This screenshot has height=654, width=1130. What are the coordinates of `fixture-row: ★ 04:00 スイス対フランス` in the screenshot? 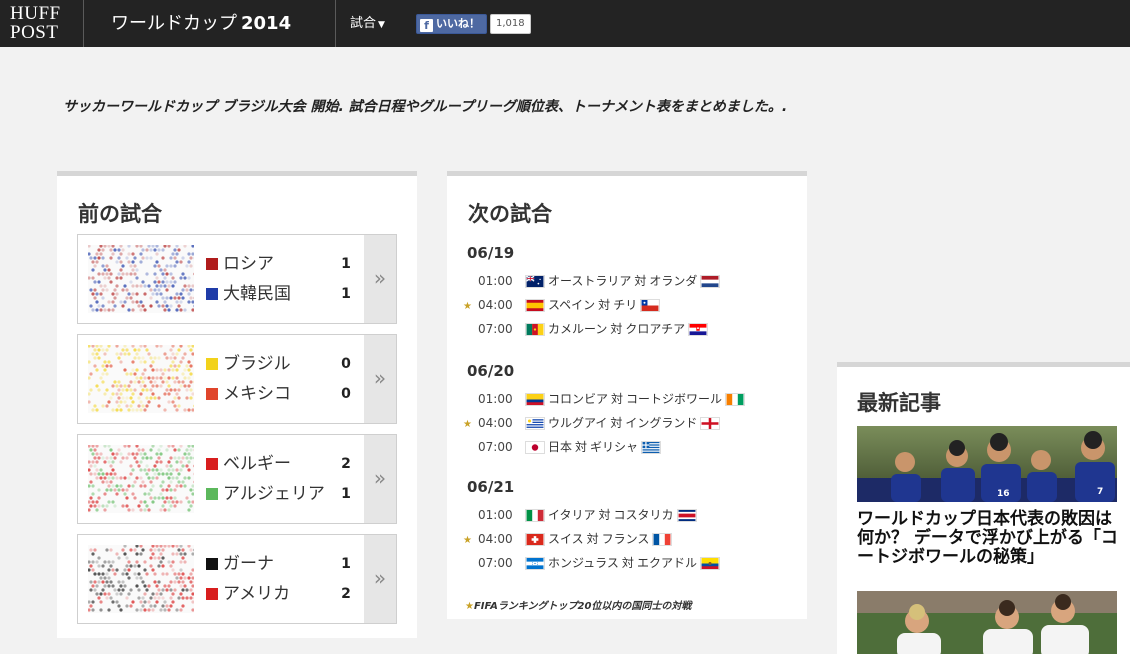 It's located at (568, 539).